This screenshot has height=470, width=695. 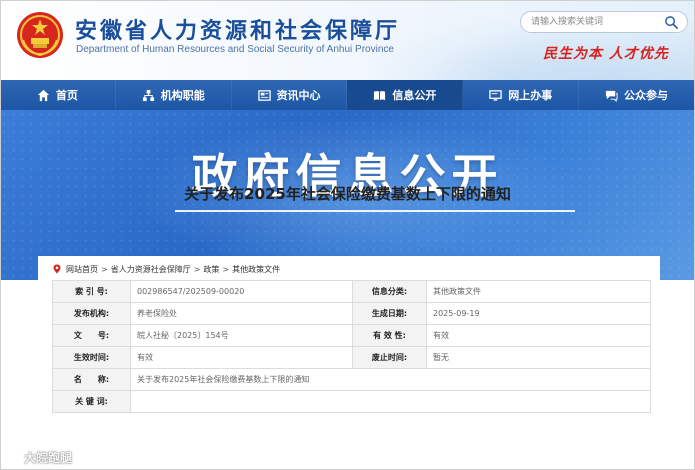 I want to click on keywords-label: 关 键 词:, so click(x=91, y=401).